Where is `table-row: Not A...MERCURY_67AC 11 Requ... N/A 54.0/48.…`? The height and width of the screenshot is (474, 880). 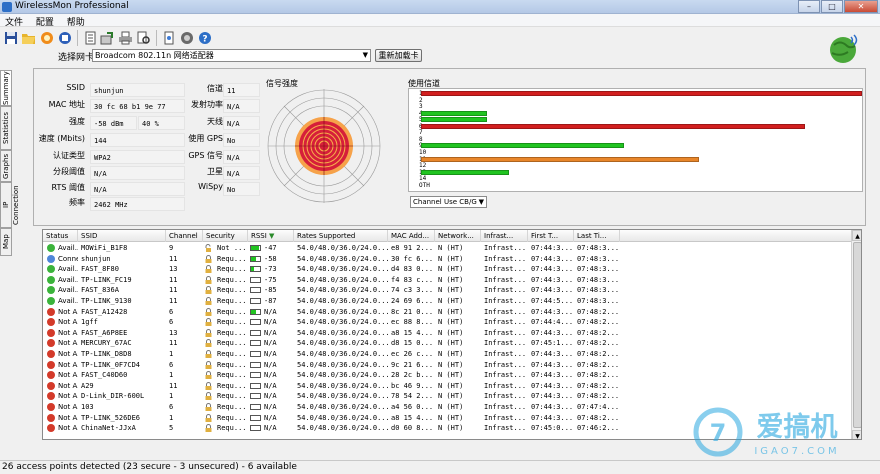 table-row: Not A...MERCURY_67AC 11 Requ... N/A 54.0/48.… is located at coordinates (447, 343).